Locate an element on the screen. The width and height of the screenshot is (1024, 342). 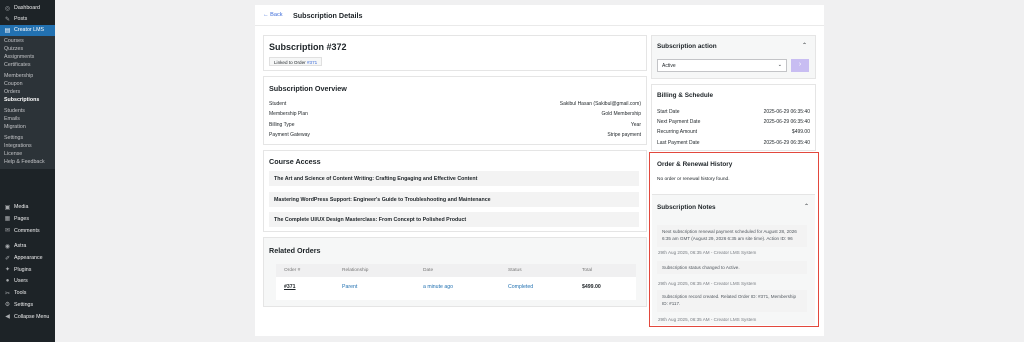
submenu-item-students: Students is located at coordinates (27, 112).